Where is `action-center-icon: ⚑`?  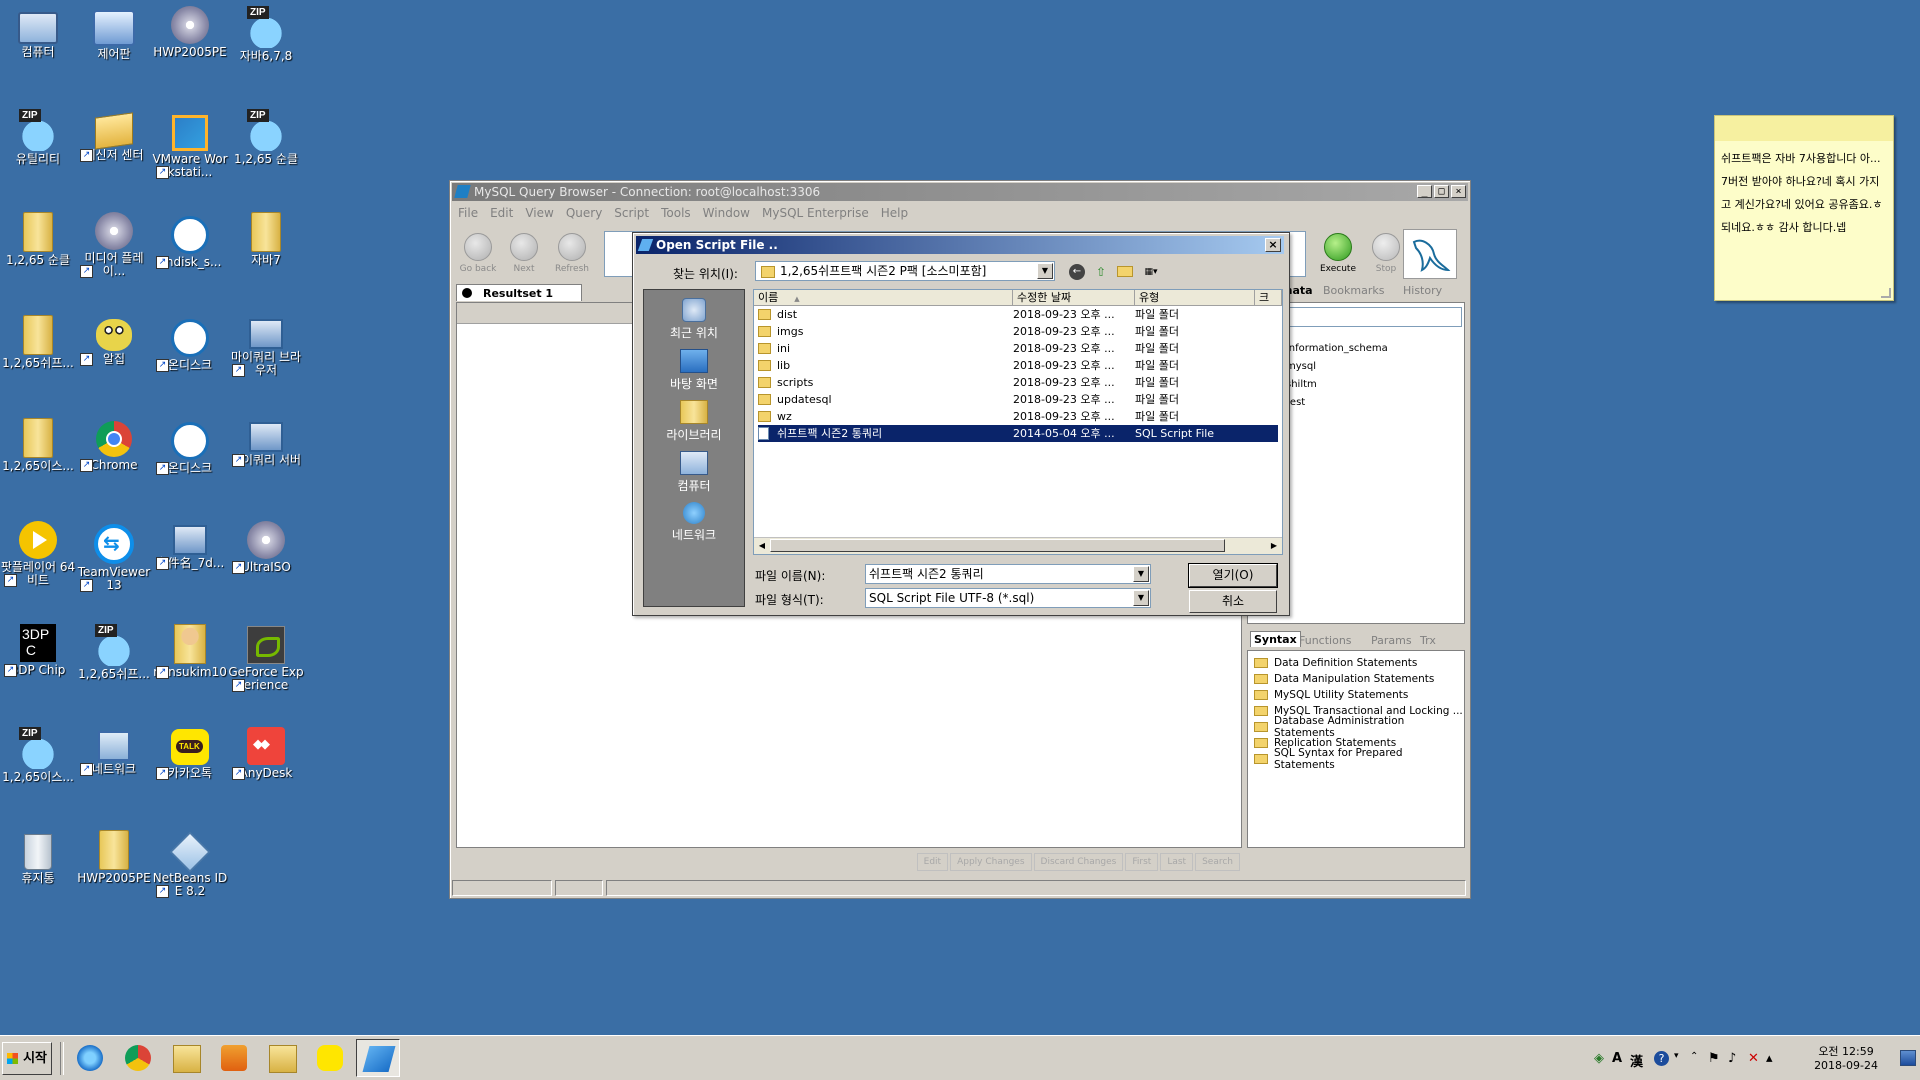
action-center-icon: ⚑ is located at coordinates (1714, 1058).